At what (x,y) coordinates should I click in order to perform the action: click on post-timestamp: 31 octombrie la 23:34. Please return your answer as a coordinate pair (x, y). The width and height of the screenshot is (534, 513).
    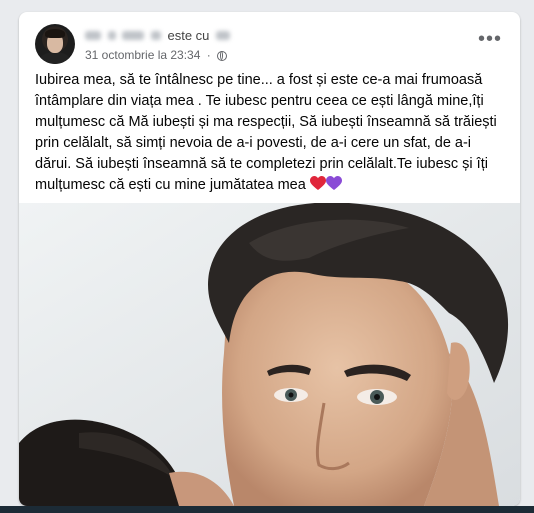
    Looking at the image, I should click on (142, 55).